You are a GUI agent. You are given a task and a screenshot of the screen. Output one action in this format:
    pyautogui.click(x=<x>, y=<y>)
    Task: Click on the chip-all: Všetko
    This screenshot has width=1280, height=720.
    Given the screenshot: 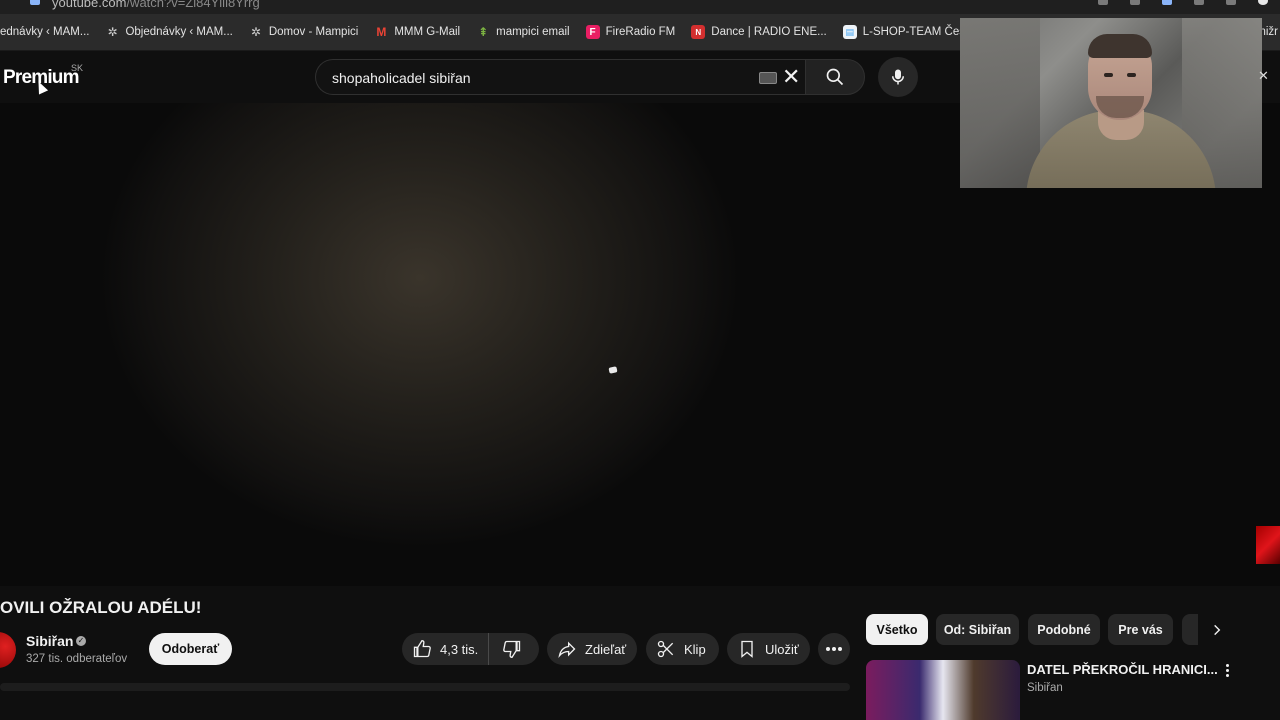 What is the action you would take?
    pyautogui.click(x=897, y=629)
    